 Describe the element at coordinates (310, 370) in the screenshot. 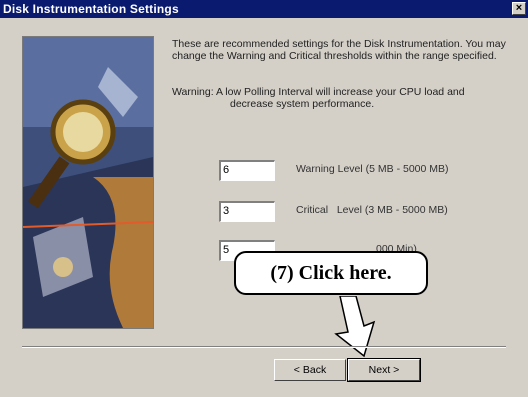

I see `back-button: < Back` at that location.